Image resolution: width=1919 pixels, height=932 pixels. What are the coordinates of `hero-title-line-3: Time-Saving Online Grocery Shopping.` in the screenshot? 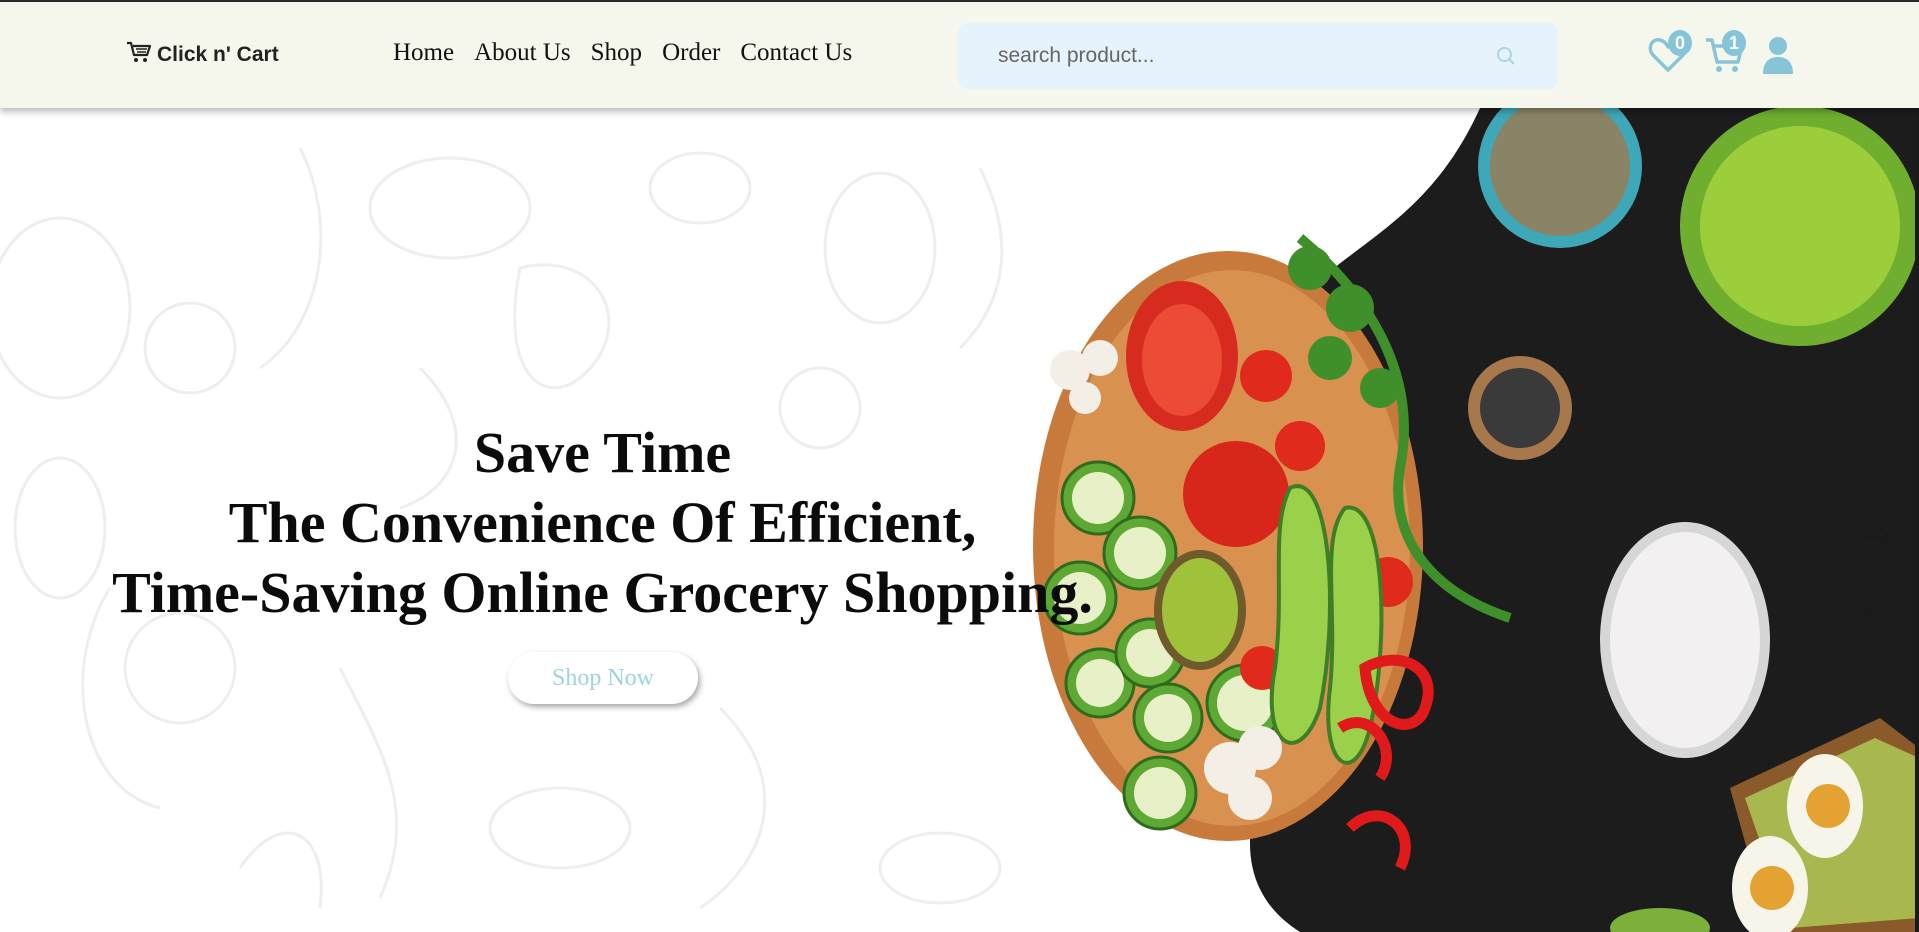 It's located at (602, 592).